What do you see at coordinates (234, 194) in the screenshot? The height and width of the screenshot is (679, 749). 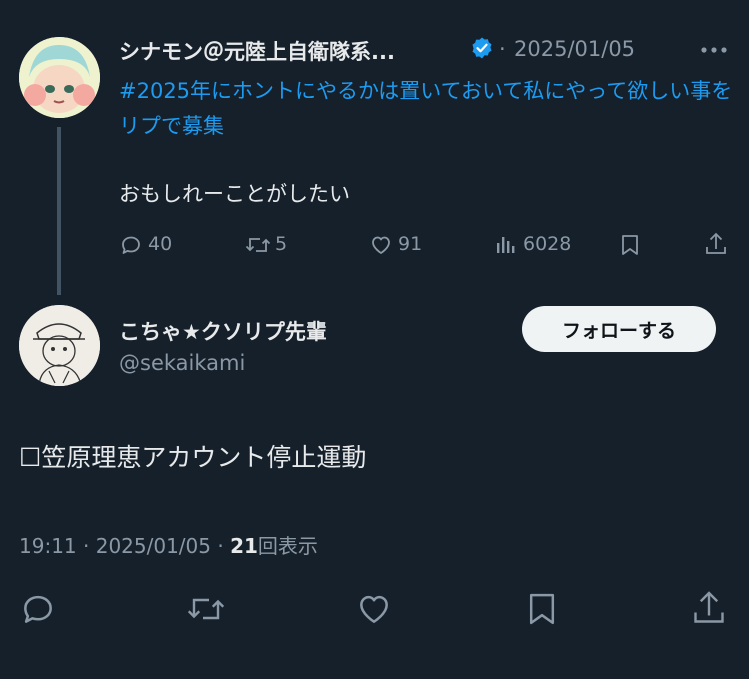 I see `parent-body-text: おもしれーことがしたい` at bounding box center [234, 194].